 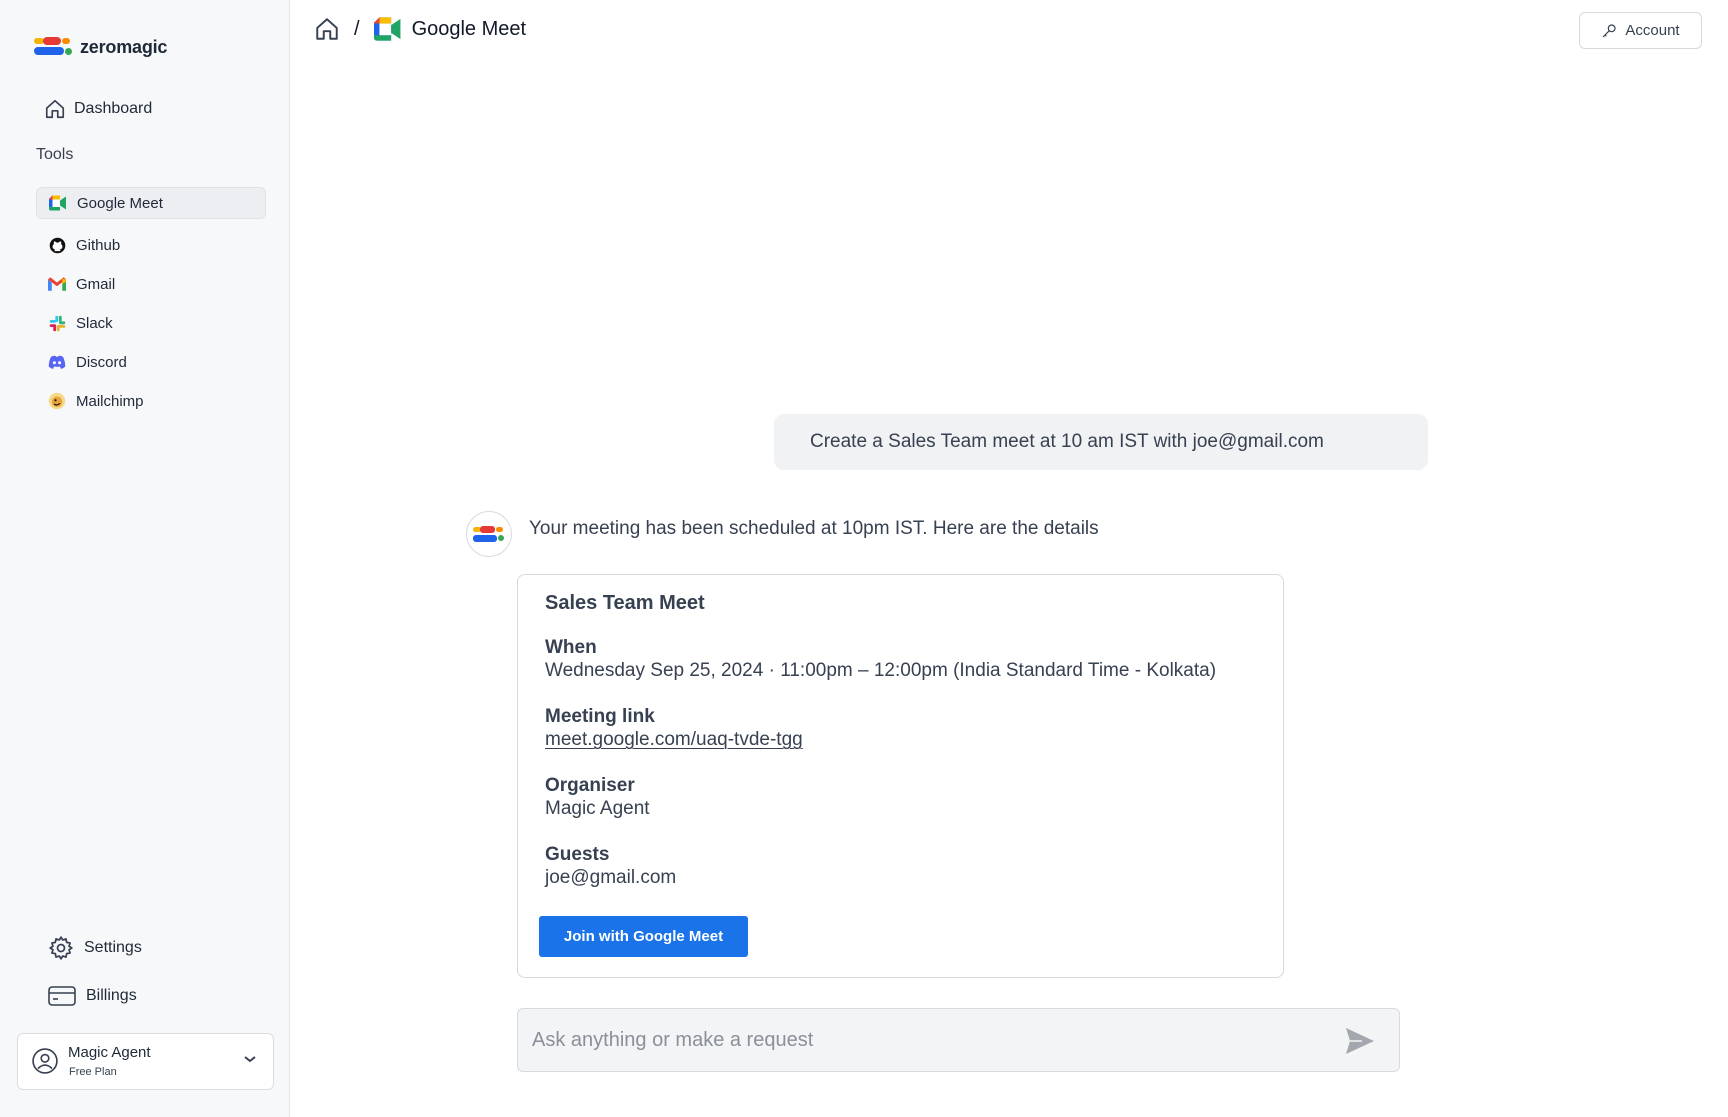 I want to click on agent-avatar, so click(x=489, y=534).